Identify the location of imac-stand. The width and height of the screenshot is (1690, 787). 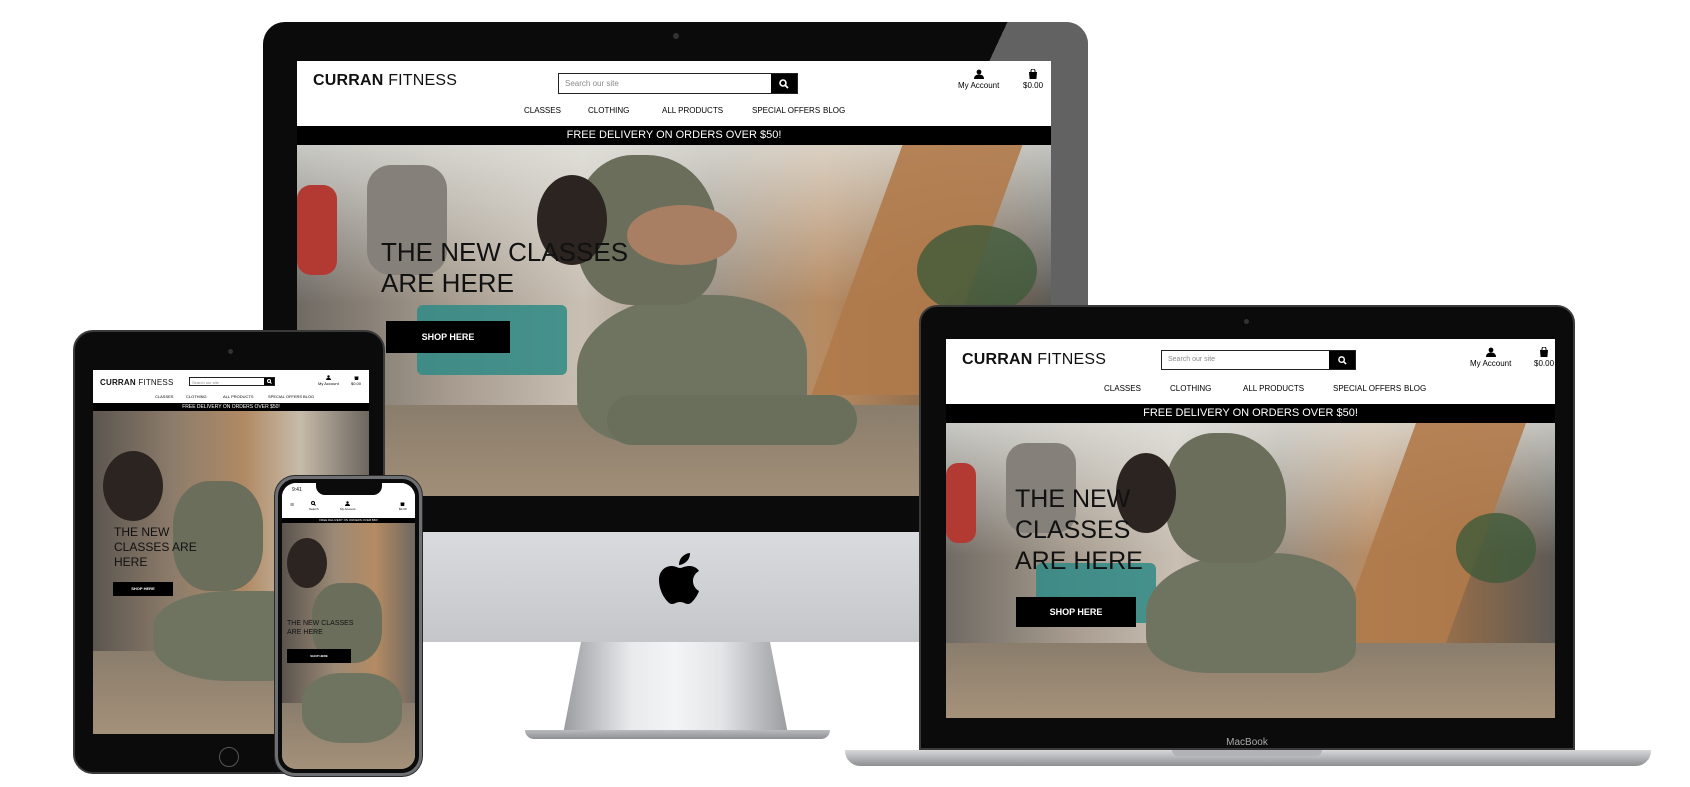
(675, 688).